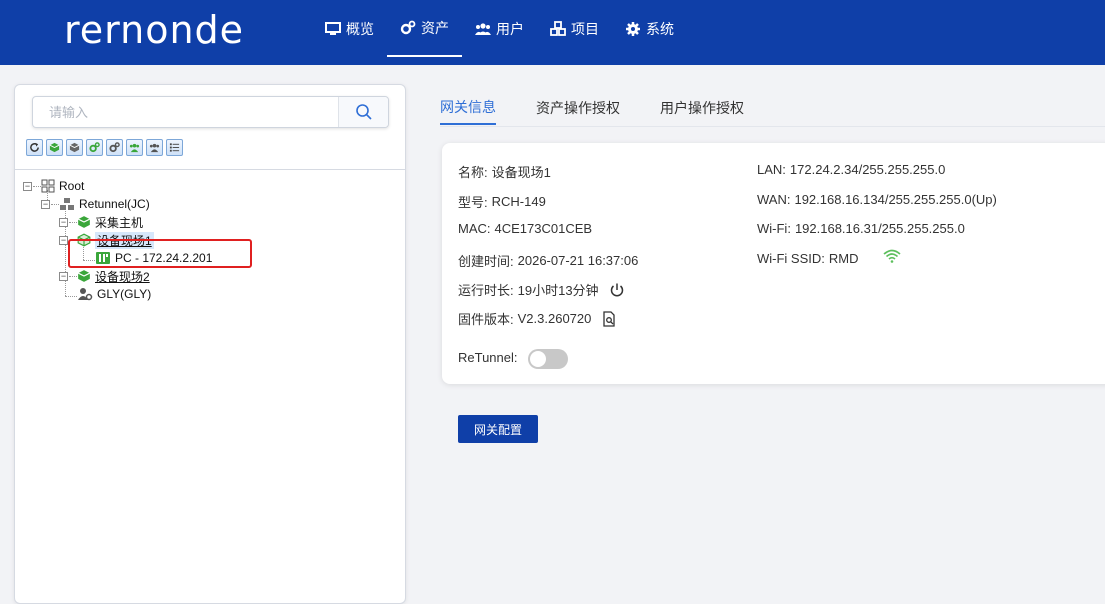 This screenshot has height=604, width=1105. Describe the element at coordinates (154, 30) in the screenshot. I see `brand-logo: rernonde` at that location.